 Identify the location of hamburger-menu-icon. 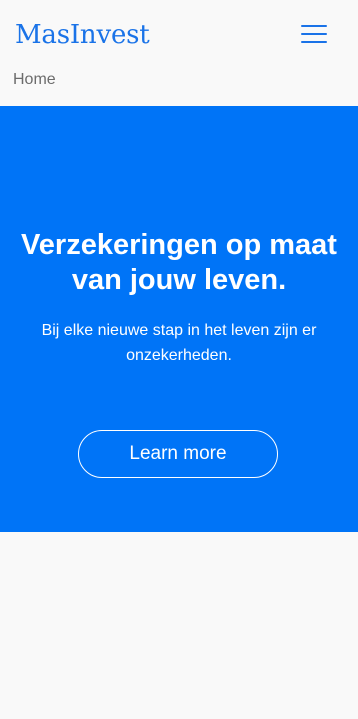
(314, 34).